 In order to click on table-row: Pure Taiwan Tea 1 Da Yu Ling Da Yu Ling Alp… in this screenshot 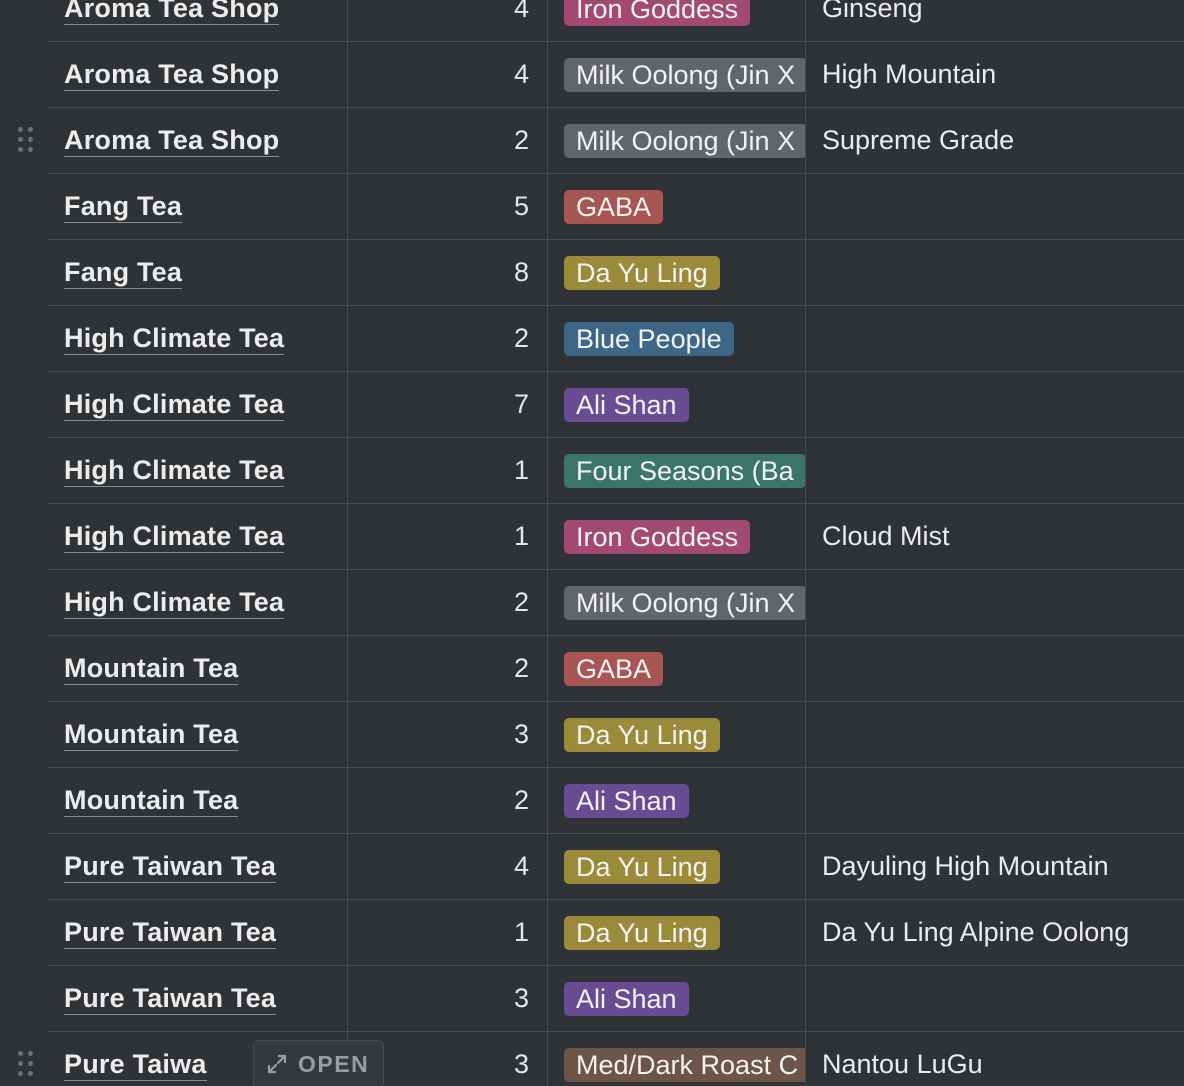, I will do `click(616, 933)`.